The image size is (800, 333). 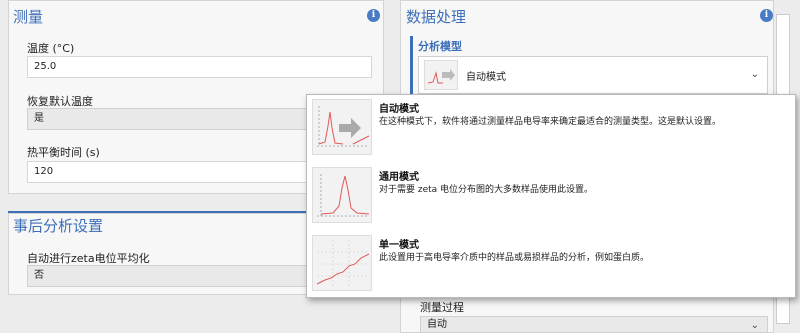 What do you see at coordinates (63, 152) in the screenshot?
I see `equilibration-label: 热平衡时间 (s)` at bounding box center [63, 152].